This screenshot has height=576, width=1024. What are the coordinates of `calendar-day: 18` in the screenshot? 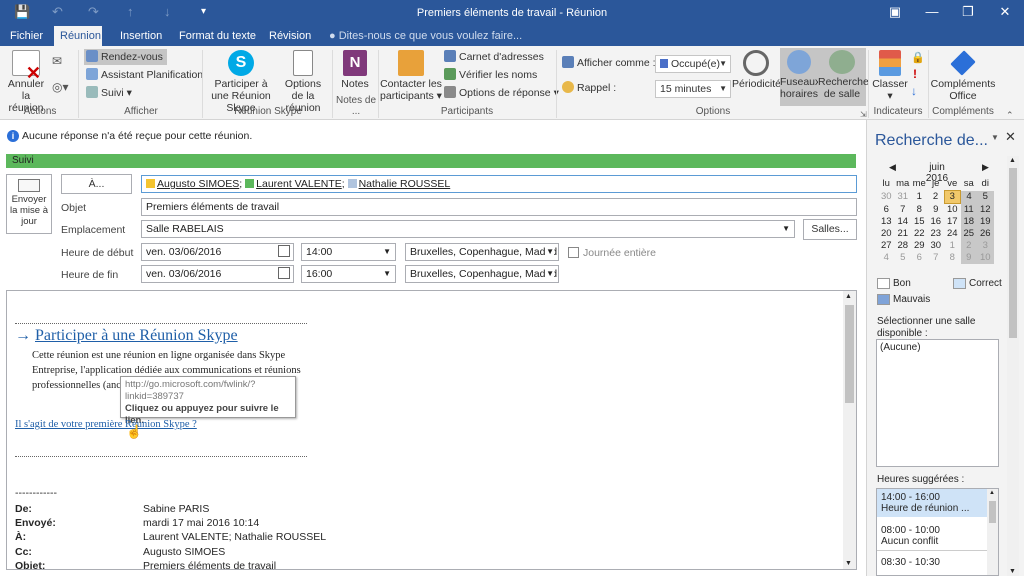 It's located at (968, 222).